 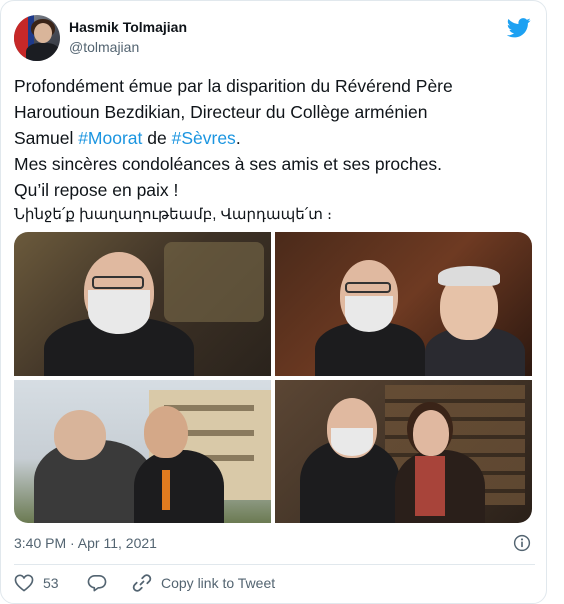 What do you see at coordinates (97, 583) in the screenshot?
I see `reply-icon` at bounding box center [97, 583].